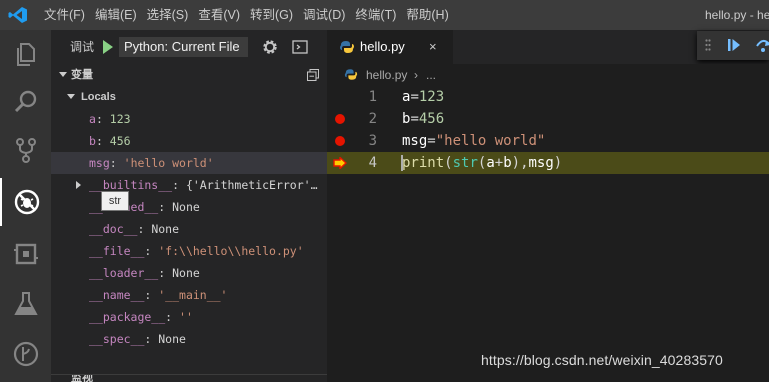 Image resolution: width=769 pixels, height=382 pixels. Describe the element at coordinates (67, 15) in the screenshot. I see `menu-item: 文件(F)` at that location.